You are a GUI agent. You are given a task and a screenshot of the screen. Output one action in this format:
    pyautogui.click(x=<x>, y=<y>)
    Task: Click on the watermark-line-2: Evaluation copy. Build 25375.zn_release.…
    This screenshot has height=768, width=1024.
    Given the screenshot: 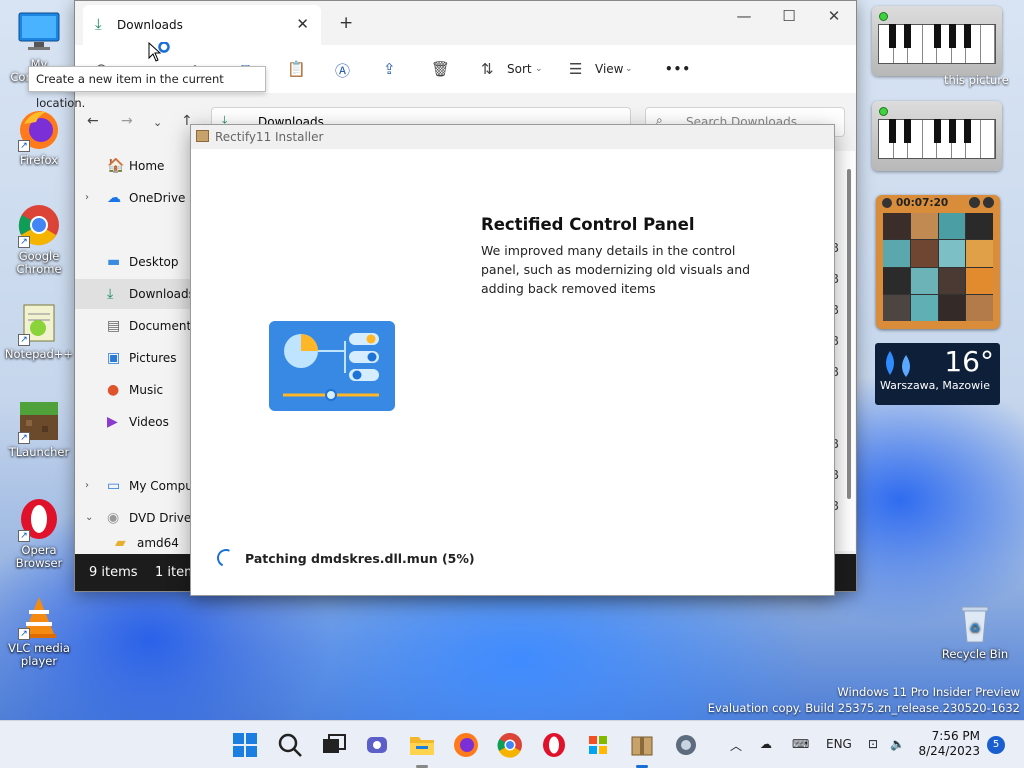 What is the action you would take?
    pyautogui.click(x=863, y=708)
    